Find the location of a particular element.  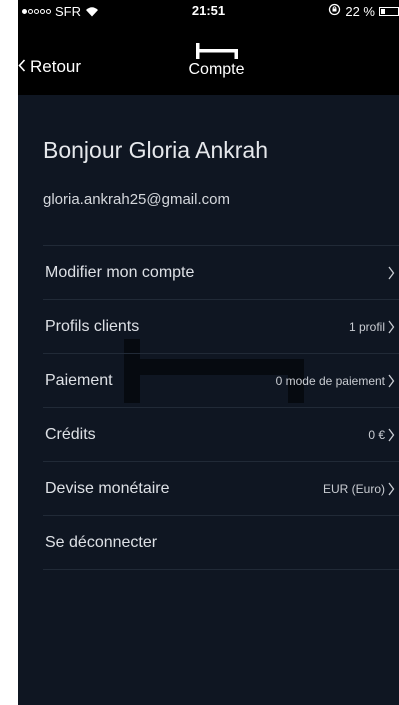

nav-bar: Retour Compte is located at coordinates (208, 57).